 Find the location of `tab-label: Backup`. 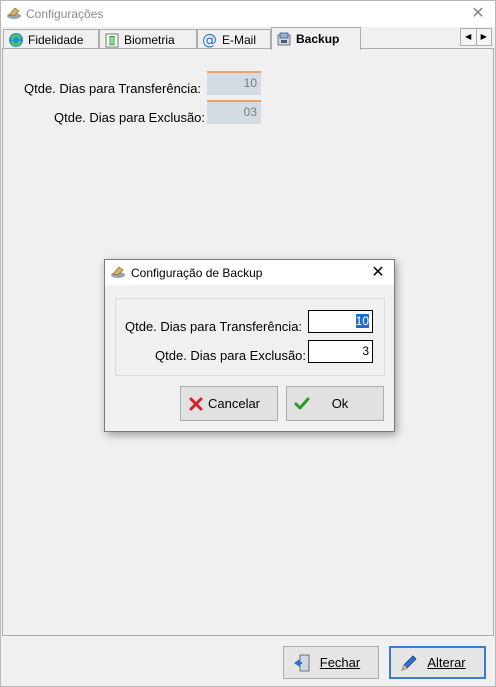

tab-label: Backup is located at coordinates (318, 39).